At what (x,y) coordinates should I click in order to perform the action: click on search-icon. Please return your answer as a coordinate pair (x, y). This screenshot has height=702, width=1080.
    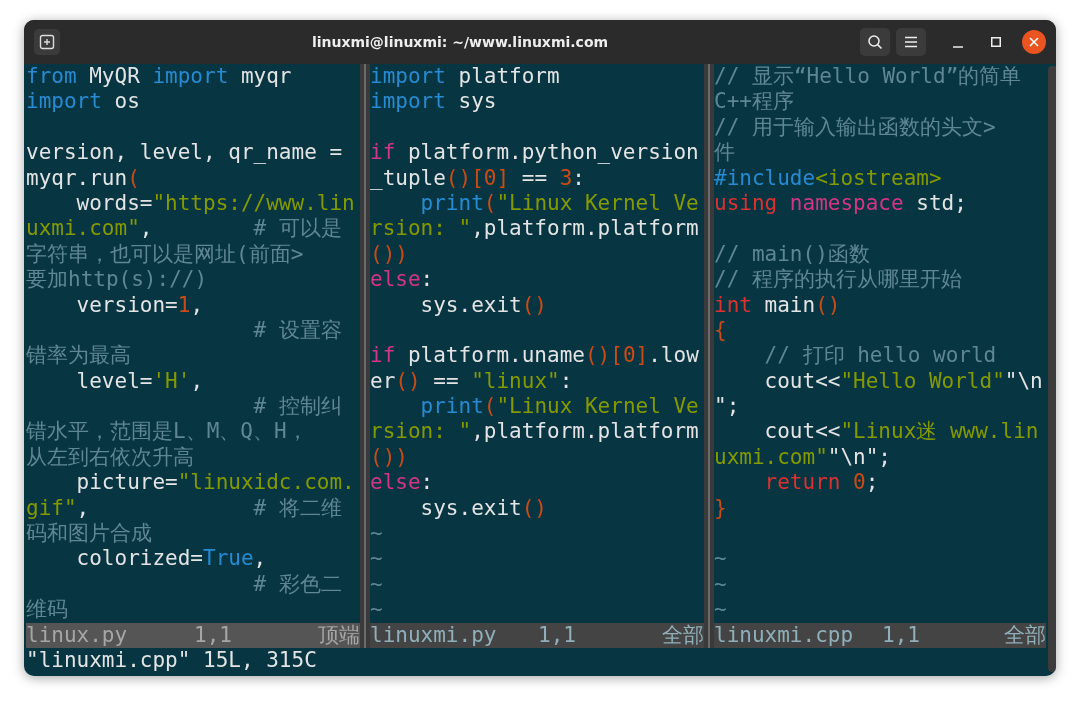
    Looking at the image, I should click on (875, 42).